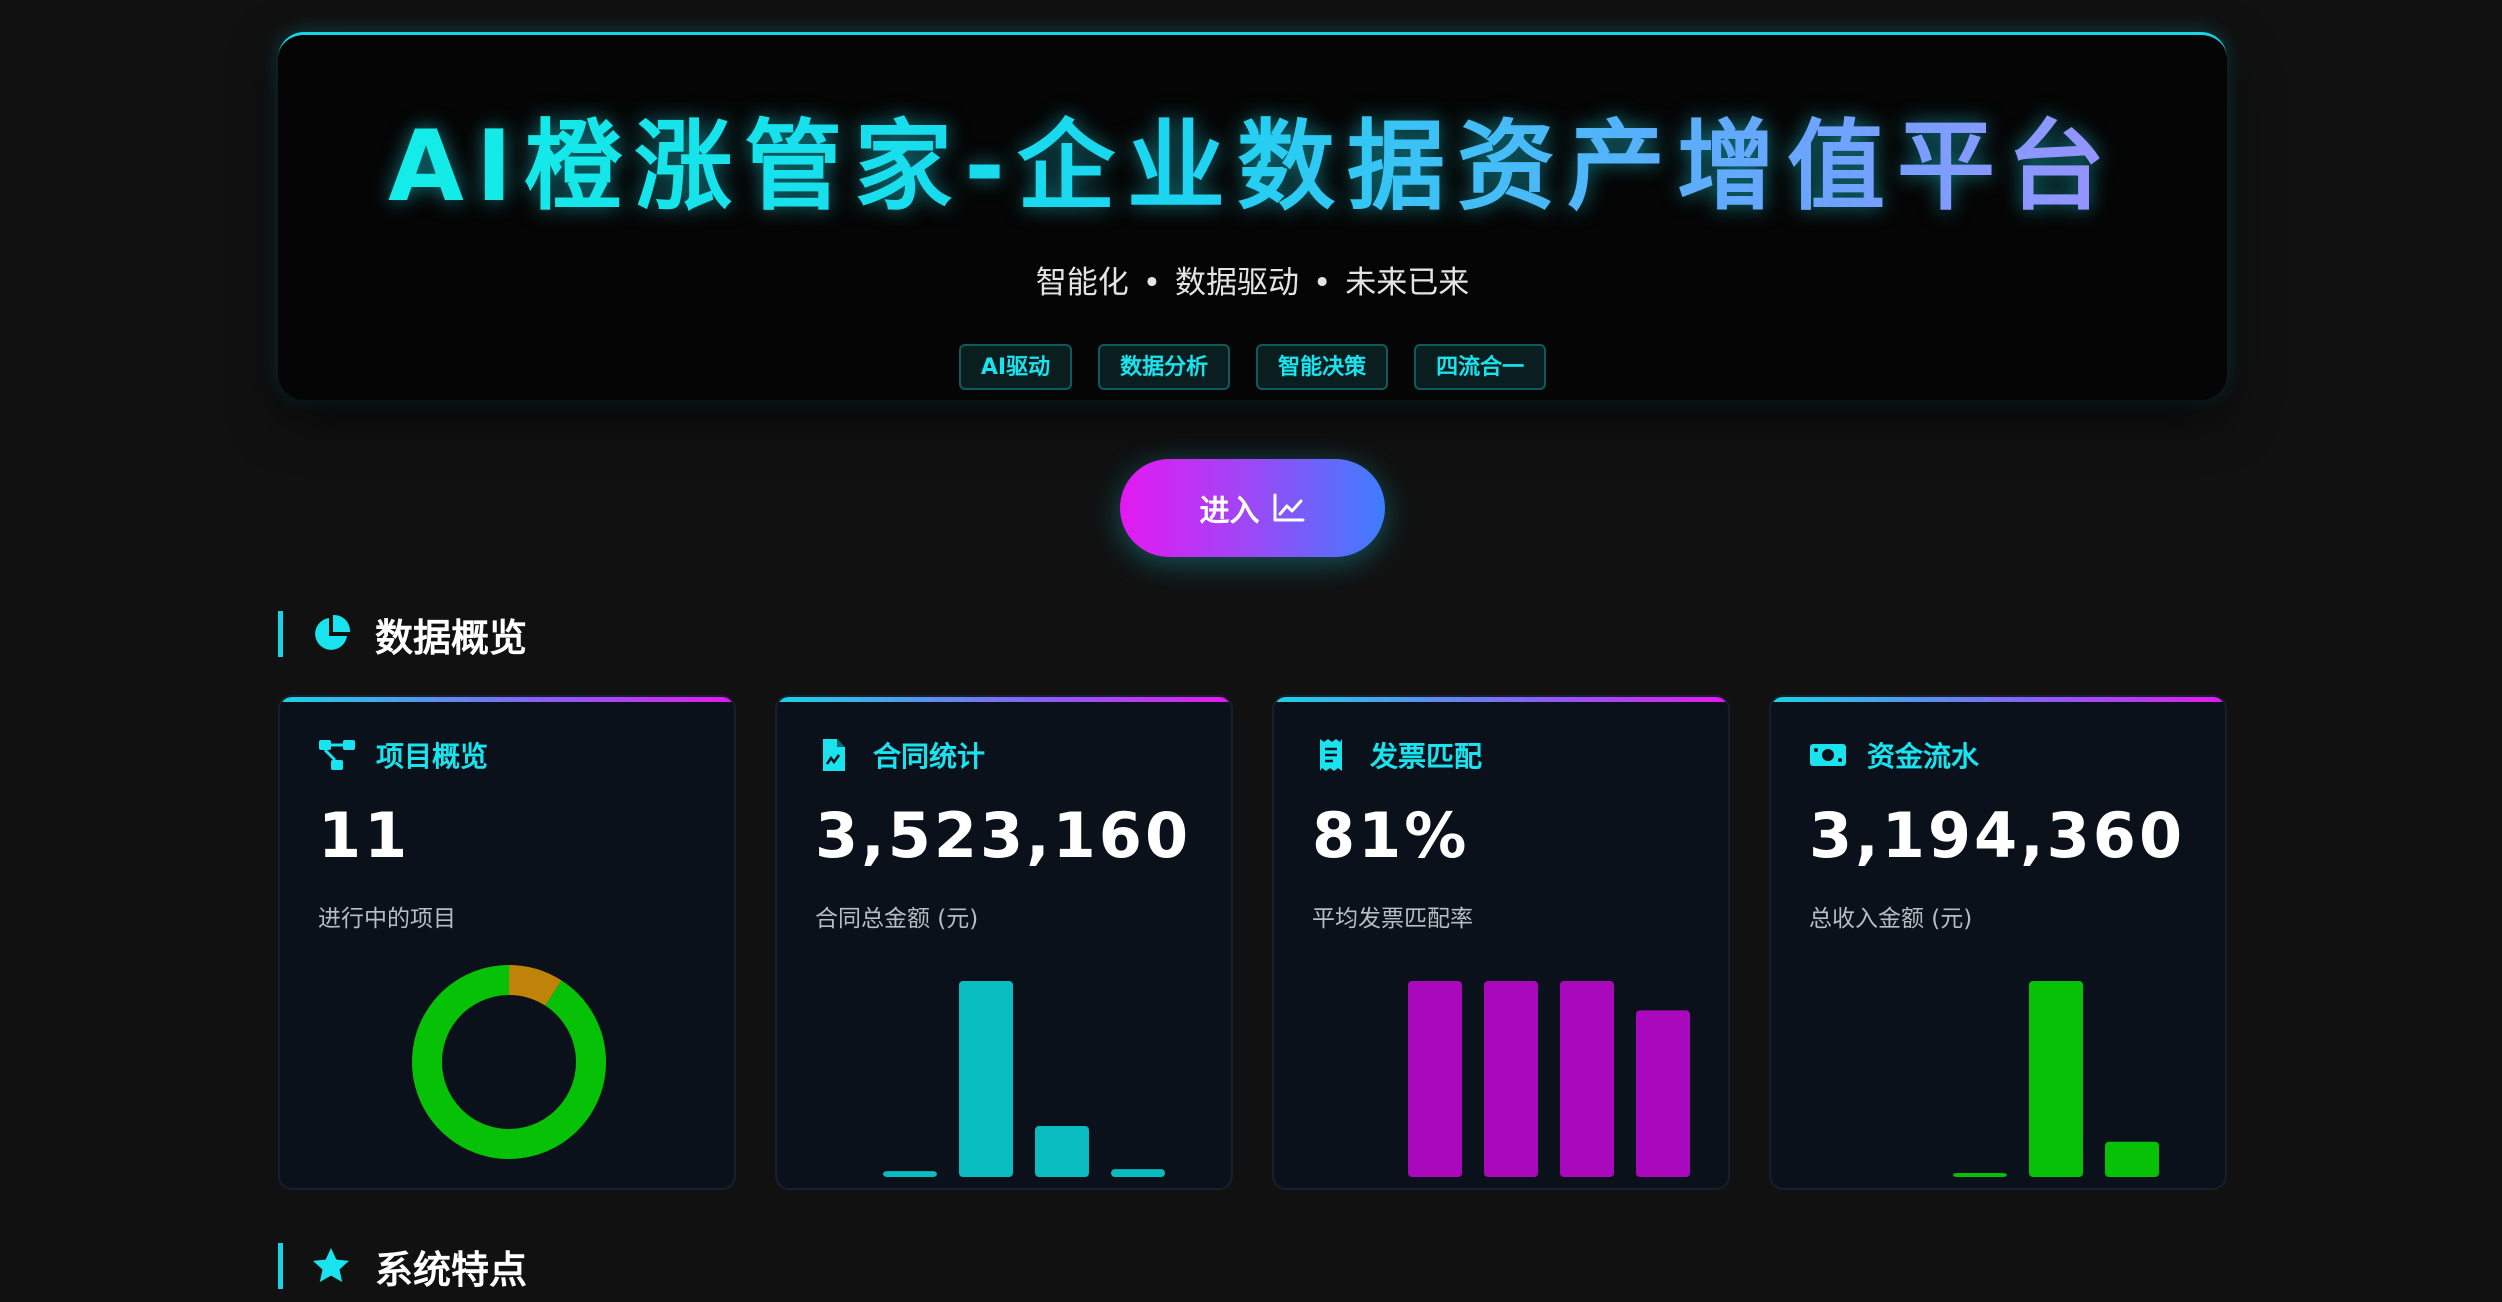 Image resolution: width=2502 pixels, height=1302 pixels. Describe the element at coordinates (1015, 367) in the screenshot. I see `tag-ai-driven: AI驱动` at that location.